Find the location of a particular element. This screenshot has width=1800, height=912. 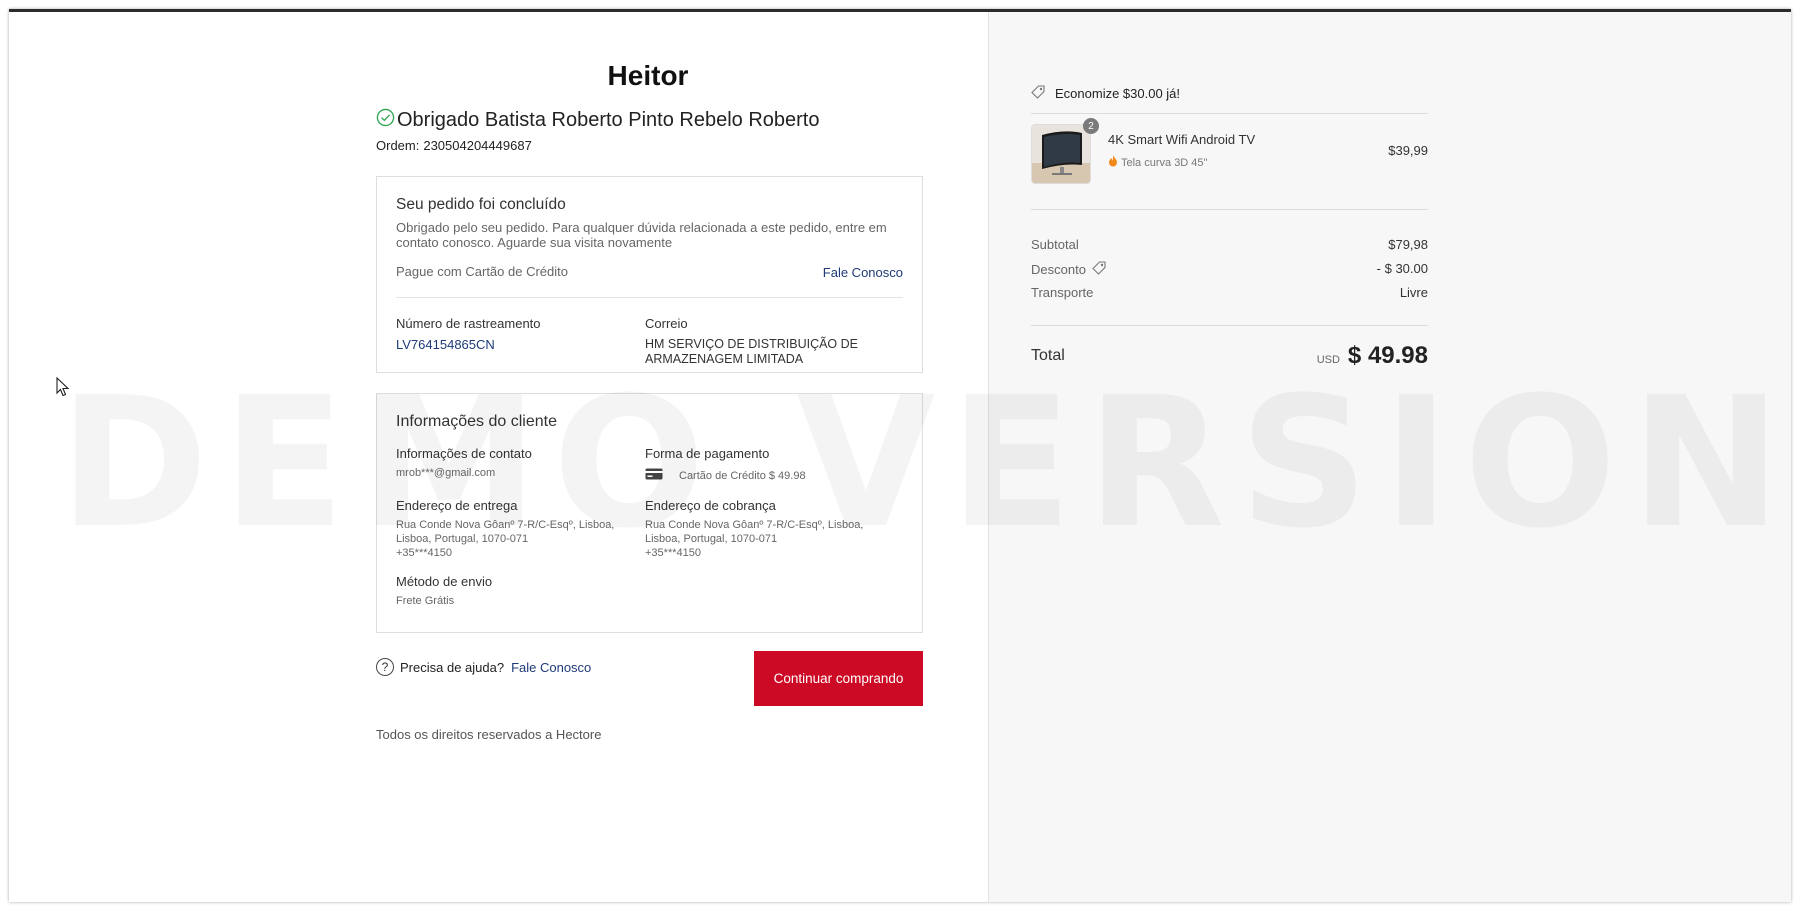

contact-link: Fale Conosco is located at coordinates (863, 272).